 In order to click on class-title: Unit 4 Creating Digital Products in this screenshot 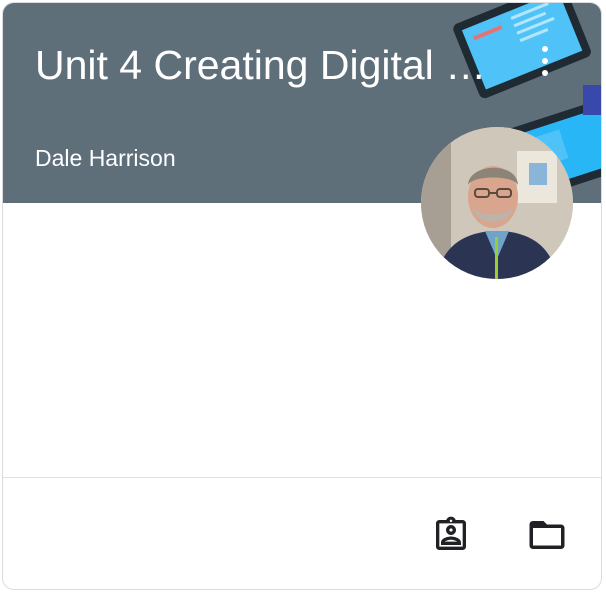, I will do `click(265, 65)`.